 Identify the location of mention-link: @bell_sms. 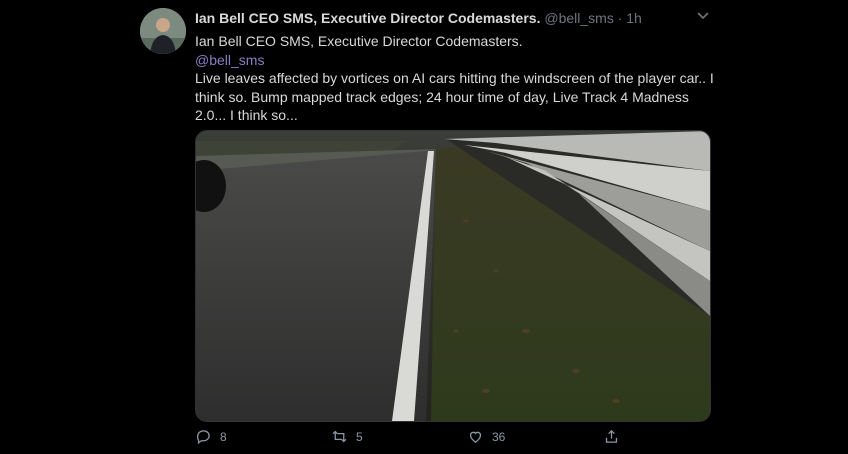
(455, 60).